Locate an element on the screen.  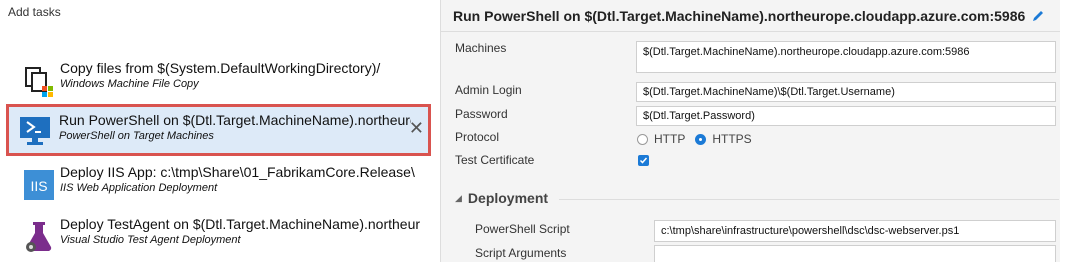
test-certificate-label: Test Certificate is located at coordinates (495, 160).